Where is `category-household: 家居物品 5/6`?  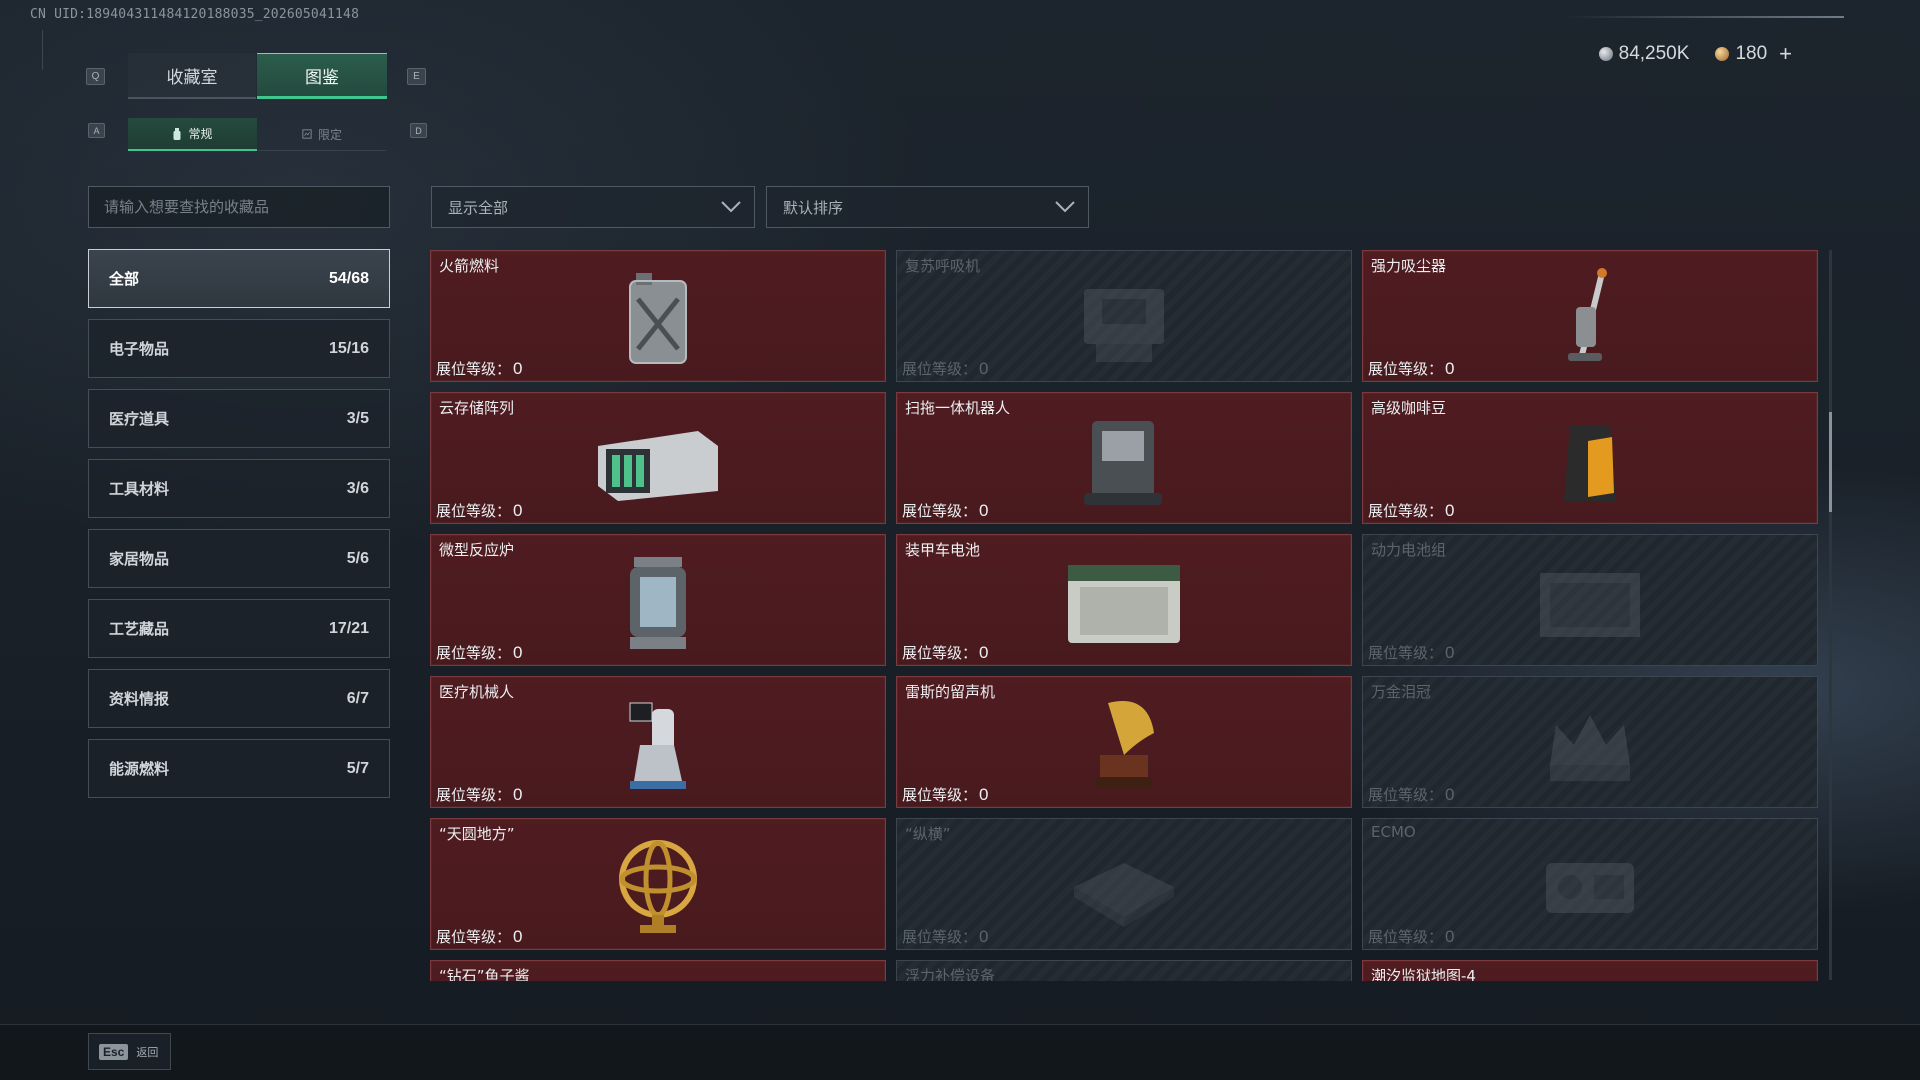
category-household: 家居物品 5/6 is located at coordinates (239, 558).